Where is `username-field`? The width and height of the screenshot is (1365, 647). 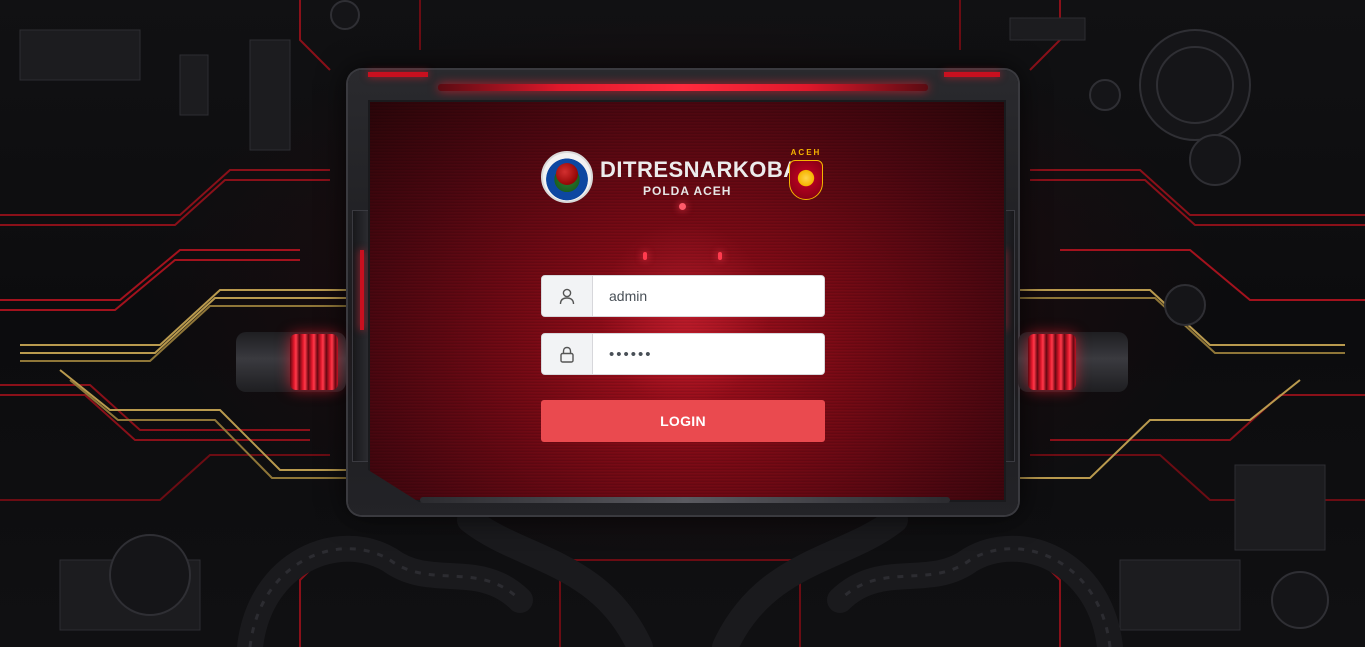 username-field is located at coordinates (683, 296).